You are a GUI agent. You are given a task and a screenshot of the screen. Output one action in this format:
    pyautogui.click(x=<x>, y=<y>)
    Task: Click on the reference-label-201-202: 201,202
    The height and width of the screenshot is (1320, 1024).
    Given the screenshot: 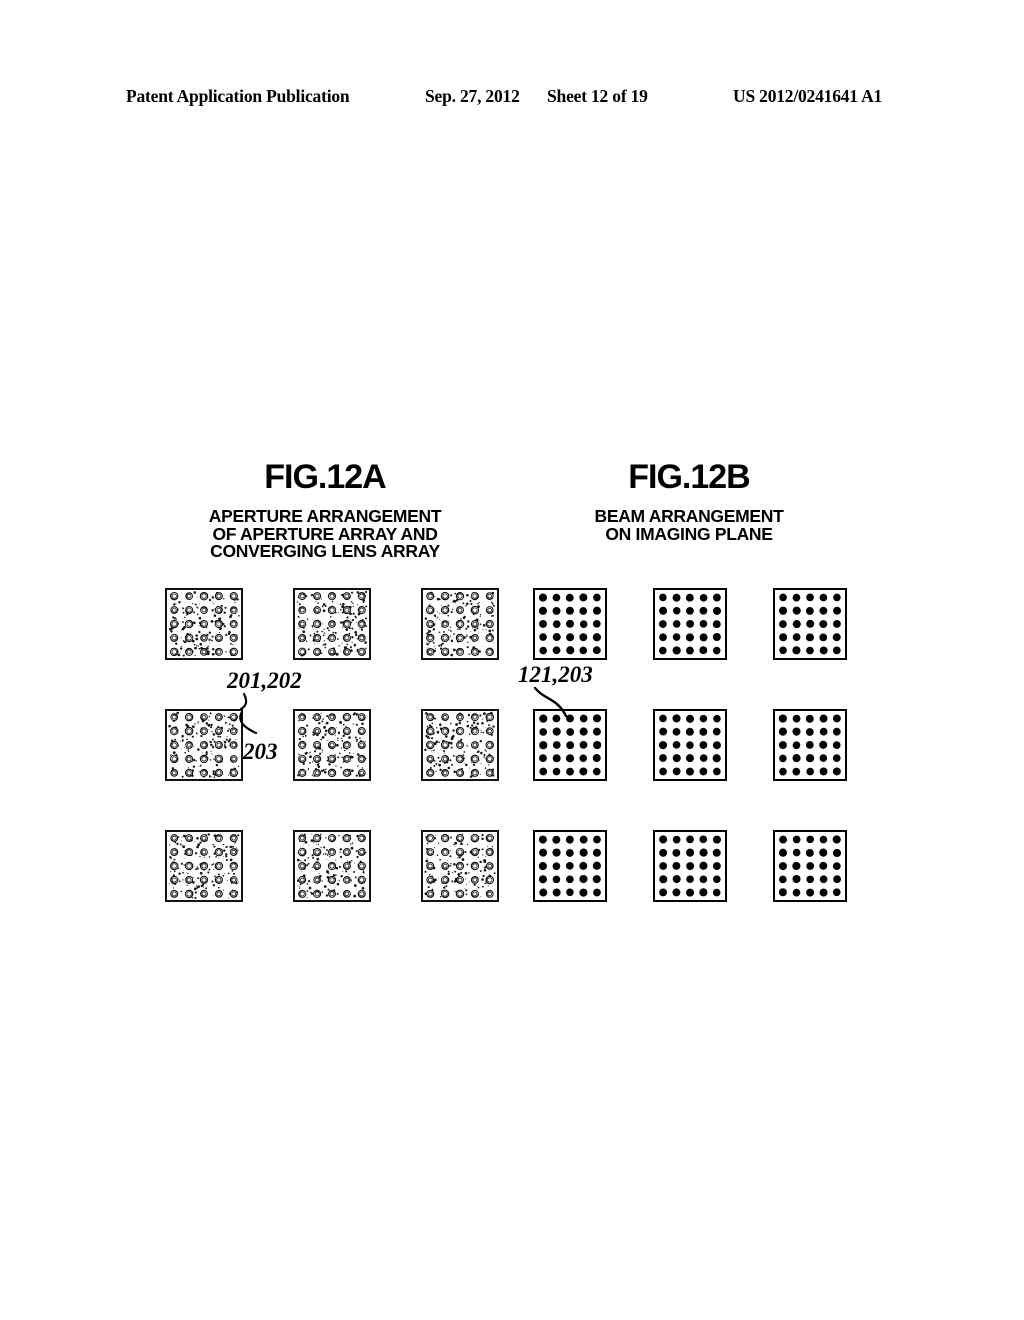 What is the action you would take?
    pyautogui.click(x=264, y=680)
    